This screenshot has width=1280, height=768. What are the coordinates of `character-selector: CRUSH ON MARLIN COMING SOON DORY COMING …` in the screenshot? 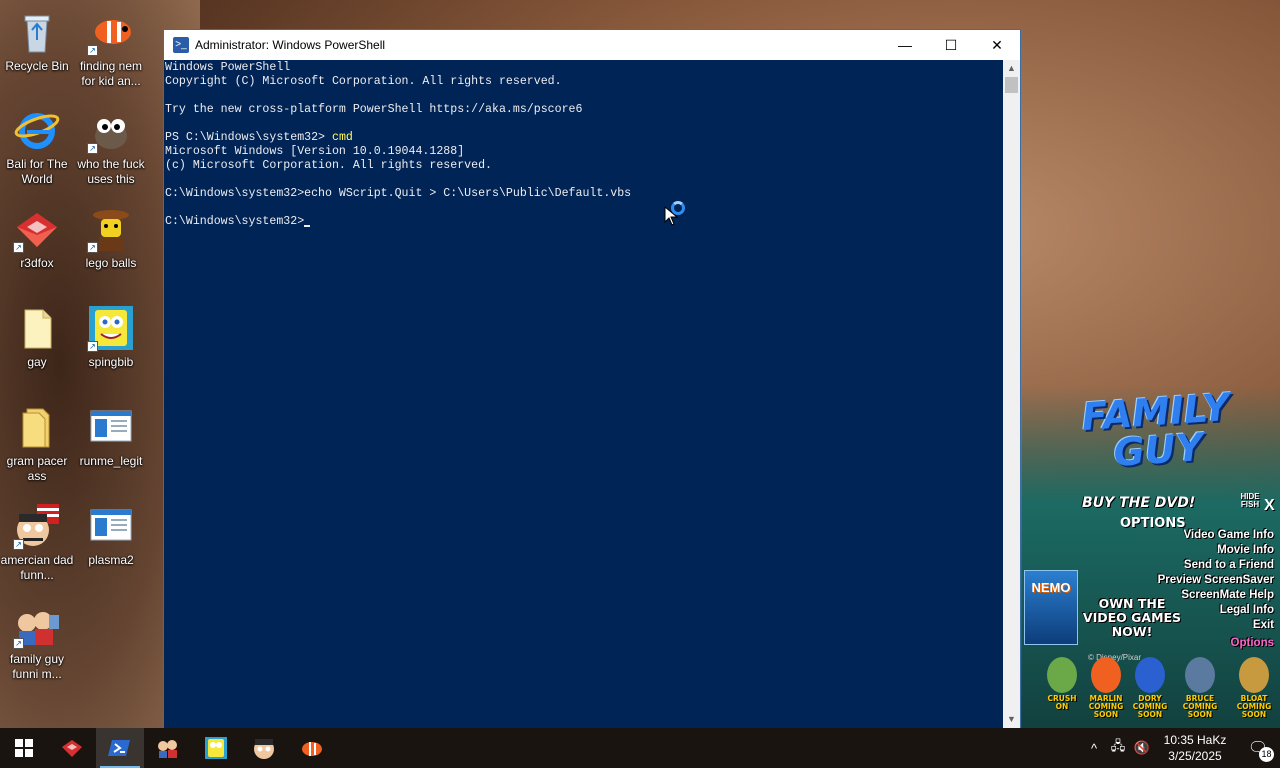 It's located at (1151, 691).